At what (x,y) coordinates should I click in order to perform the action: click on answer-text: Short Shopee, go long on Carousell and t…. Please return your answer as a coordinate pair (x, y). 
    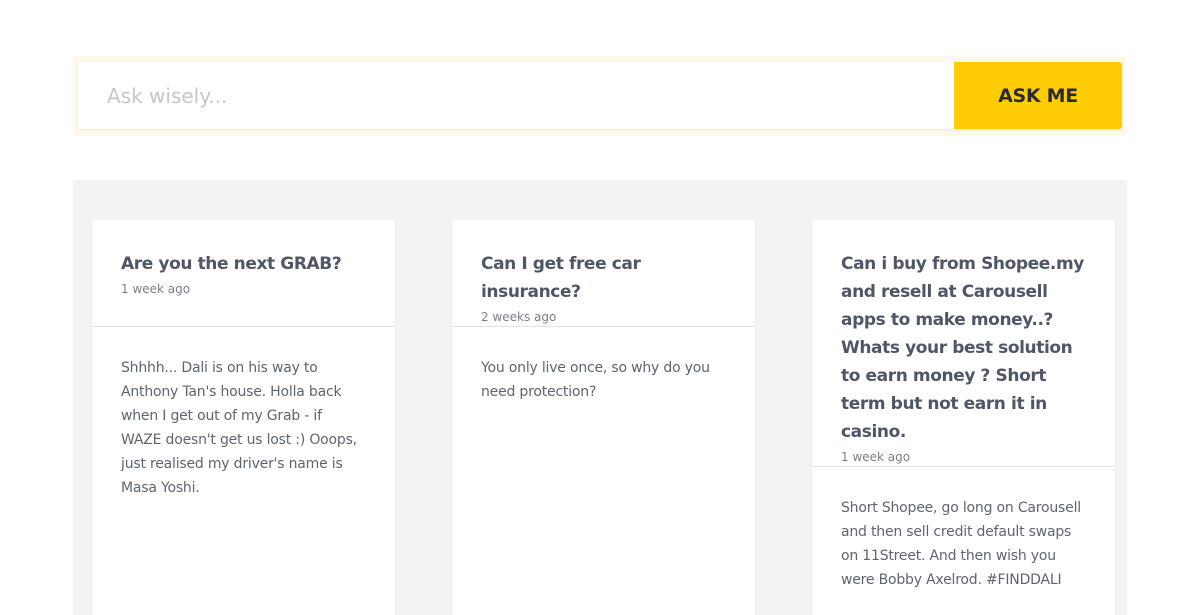
    Looking at the image, I should click on (961, 544).